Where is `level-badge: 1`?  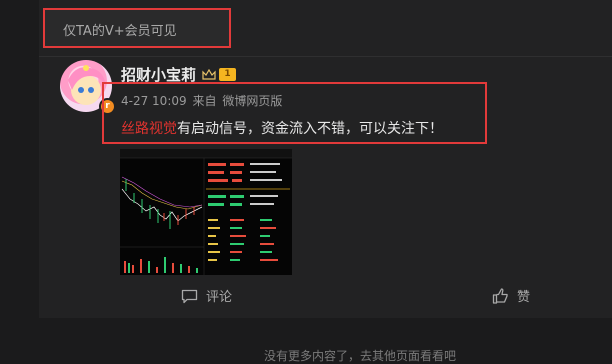
level-badge: 1 is located at coordinates (227, 74).